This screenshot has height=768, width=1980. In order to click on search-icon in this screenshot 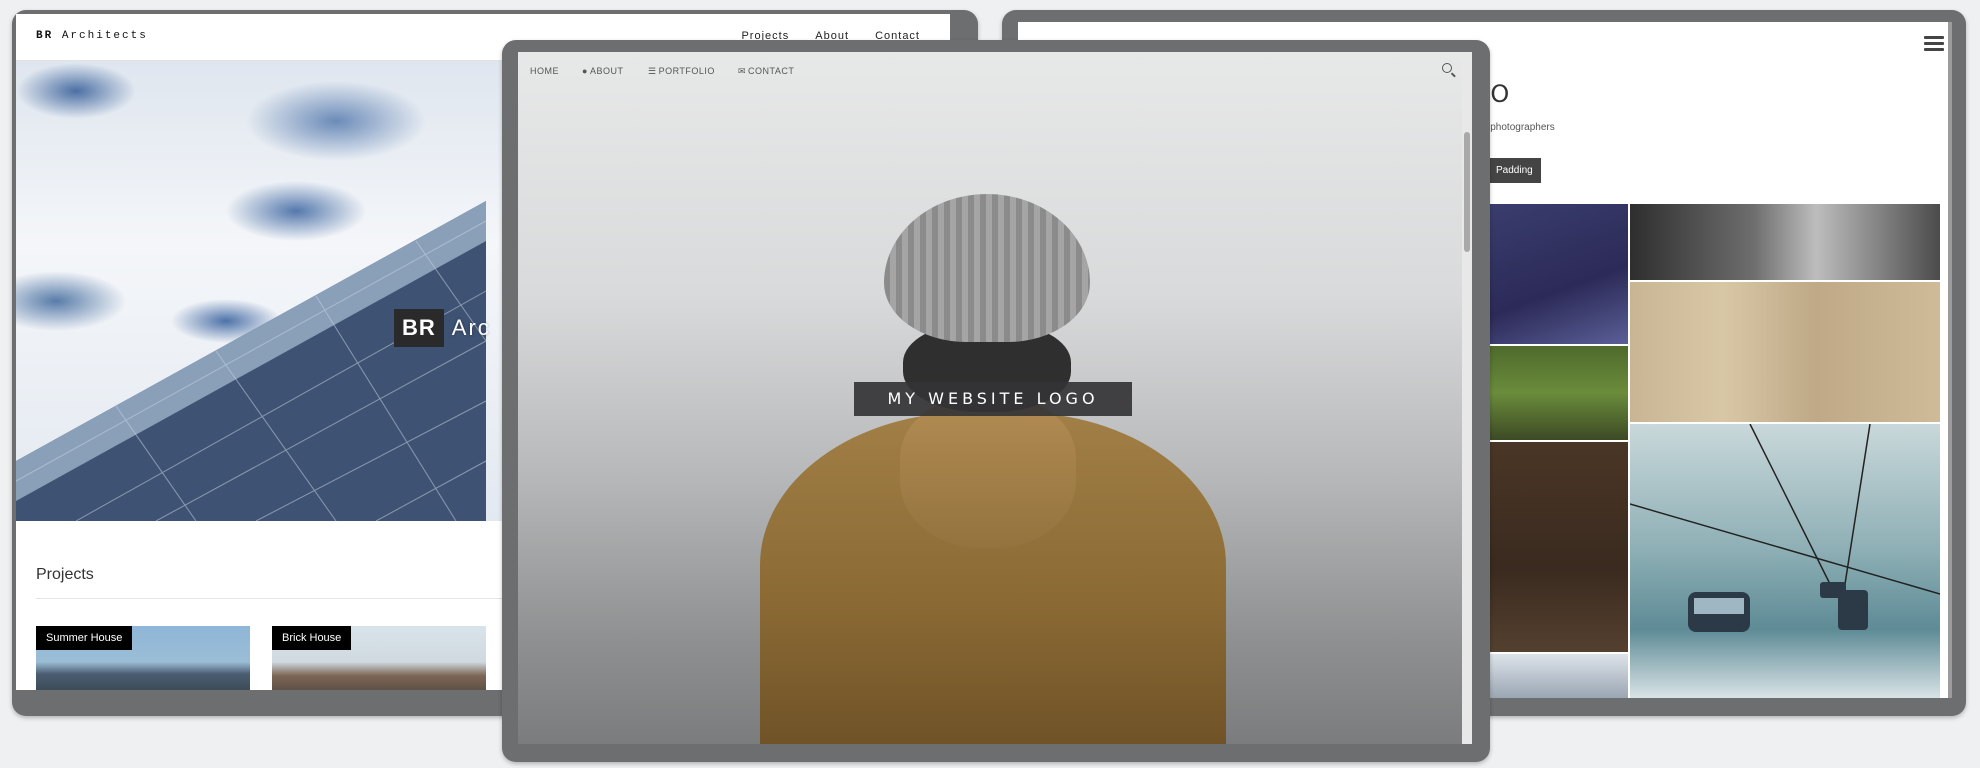, I will do `click(1447, 68)`.